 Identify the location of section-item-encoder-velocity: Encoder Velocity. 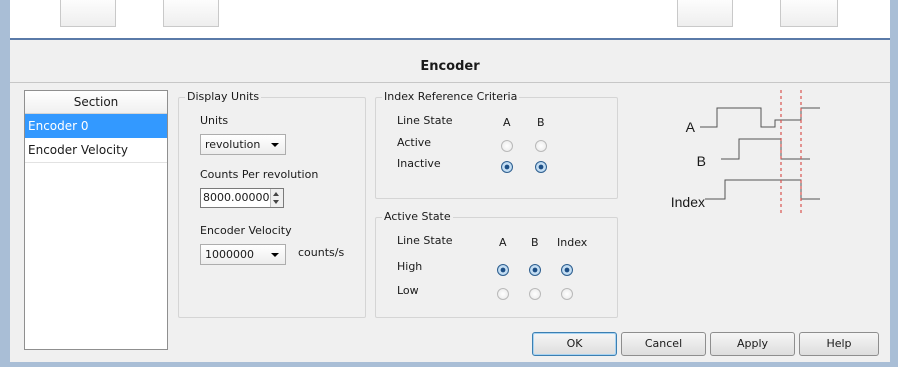
(96, 150).